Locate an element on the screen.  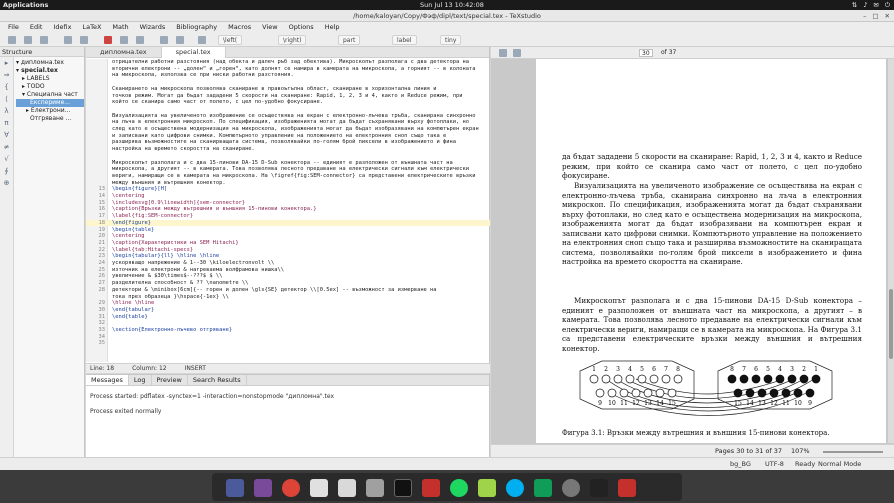
left-delimiter-dropdown: \left( is located at coordinates (230, 40).